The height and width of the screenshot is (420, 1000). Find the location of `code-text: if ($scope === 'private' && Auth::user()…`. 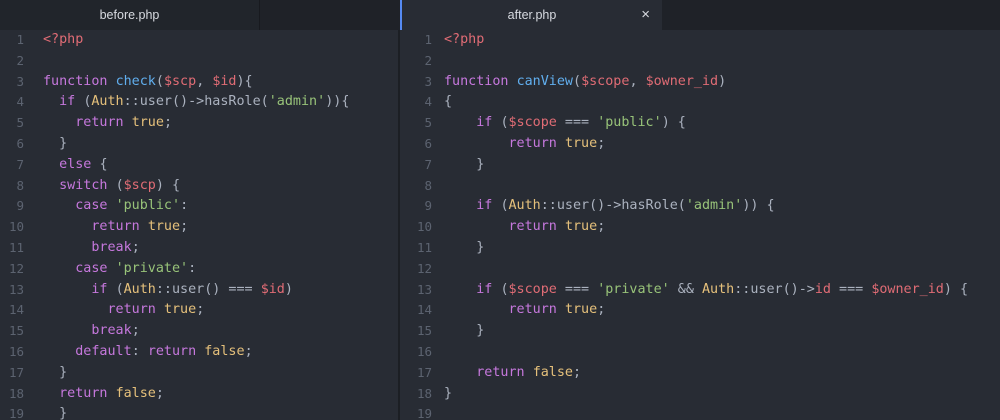

code-text: if ($scope === 'private' && Auth::user()… is located at coordinates (706, 290).